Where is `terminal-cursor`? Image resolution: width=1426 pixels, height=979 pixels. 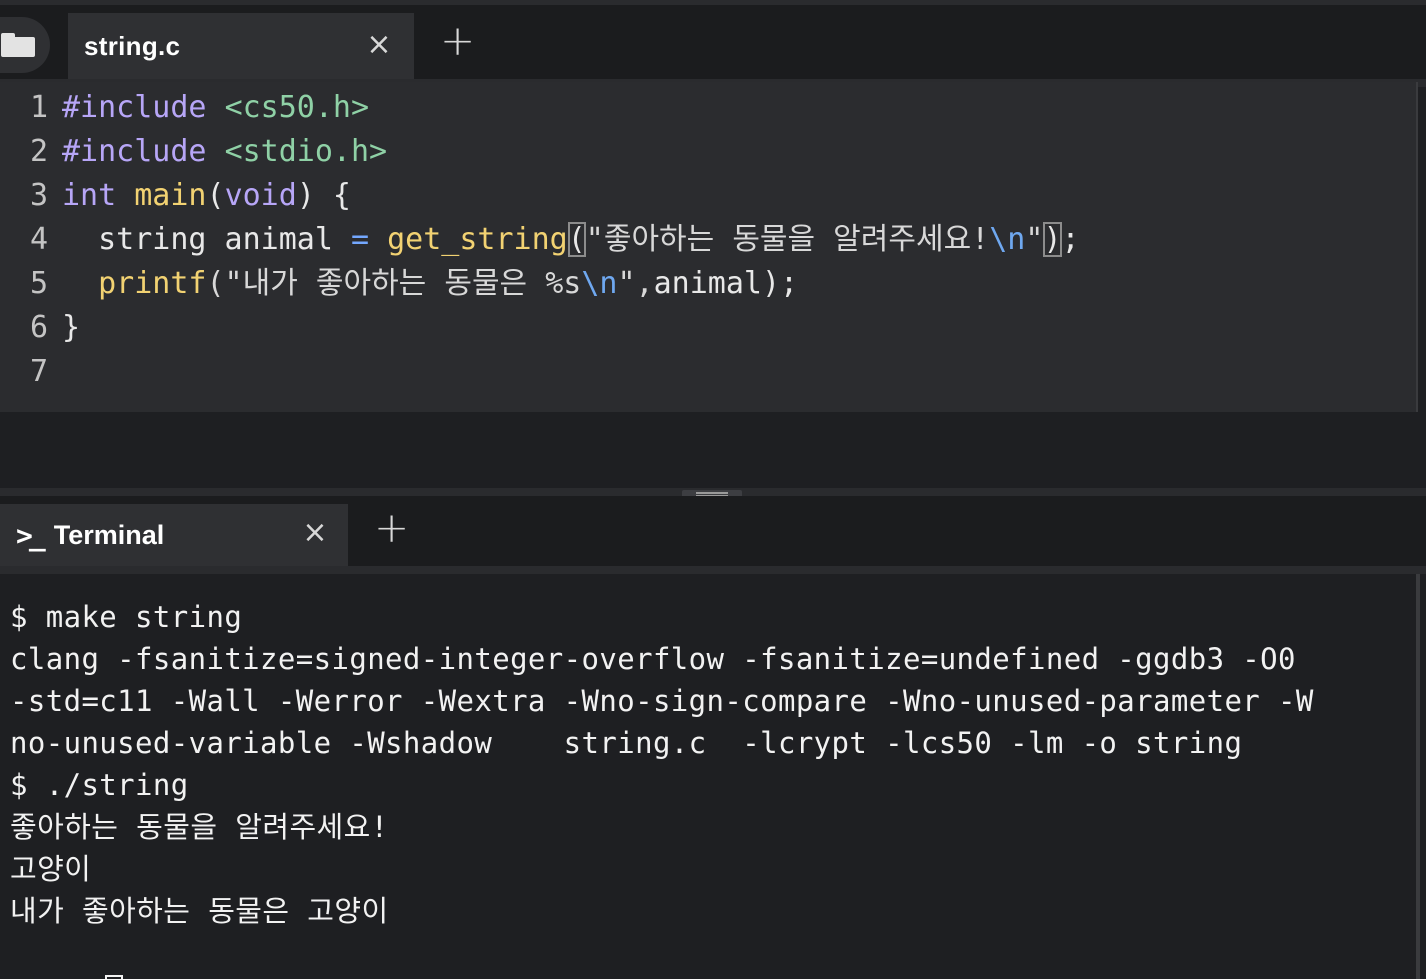
terminal-cursor is located at coordinates (114, 977).